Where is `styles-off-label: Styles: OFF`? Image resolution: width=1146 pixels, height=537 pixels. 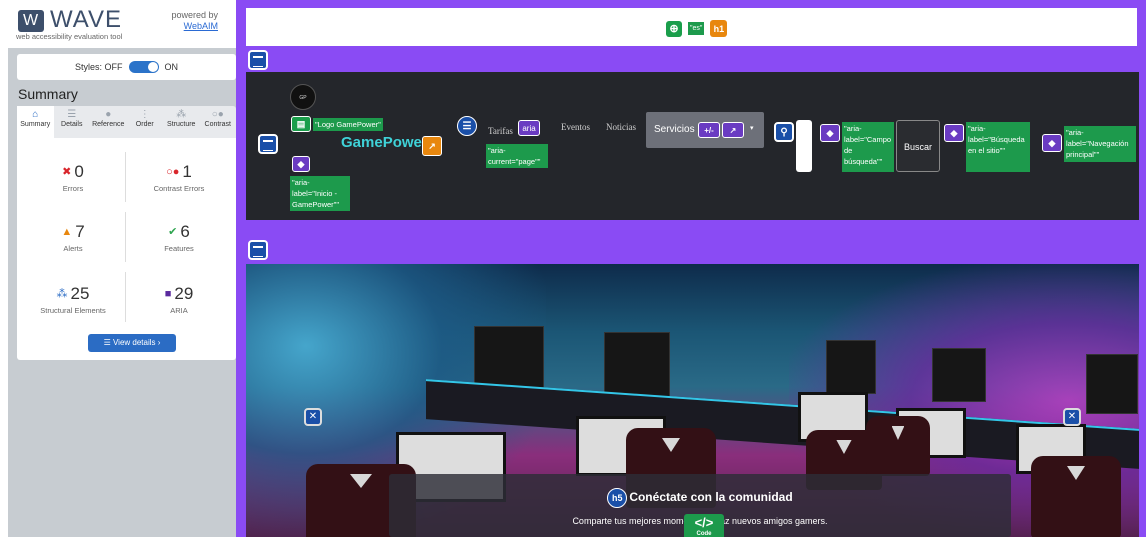
styles-off-label: Styles: OFF is located at coordinates (98, 67).